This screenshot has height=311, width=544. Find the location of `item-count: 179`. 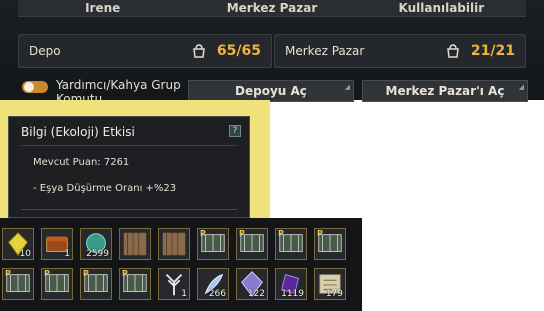

item-count: 179 is located at coordinates (334, 294).